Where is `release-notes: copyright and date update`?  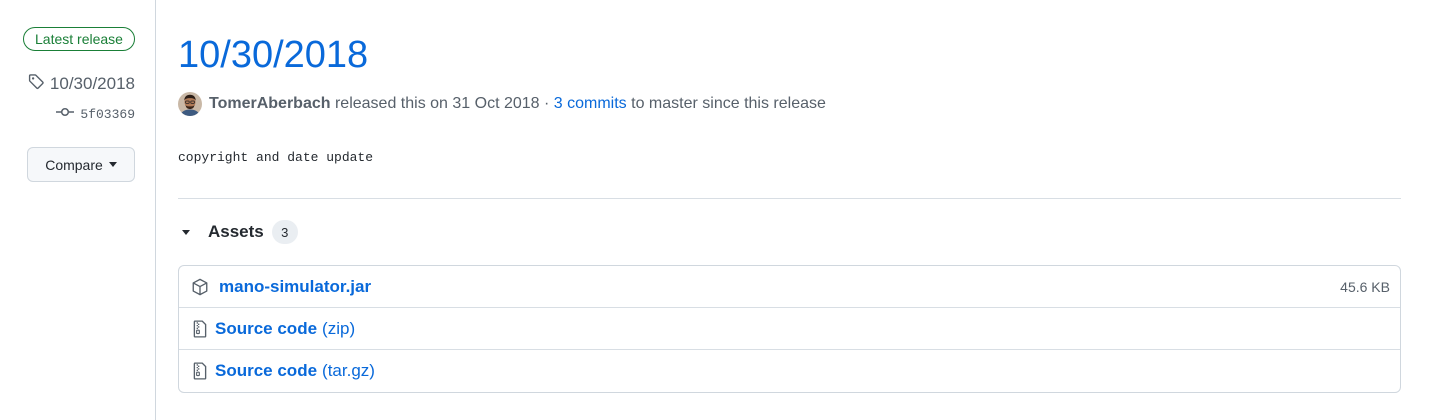 release-notes: copyright and date update is located at coordinates (276, 157).